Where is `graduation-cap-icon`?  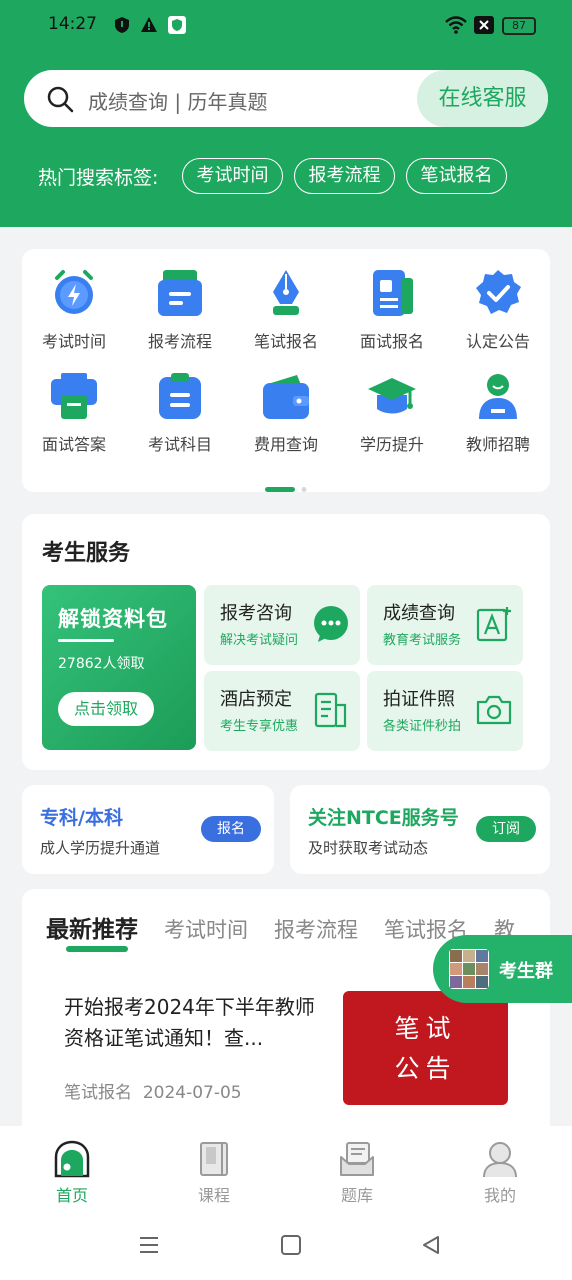
graduation-cap-icon is located at coordinates (392, 396).